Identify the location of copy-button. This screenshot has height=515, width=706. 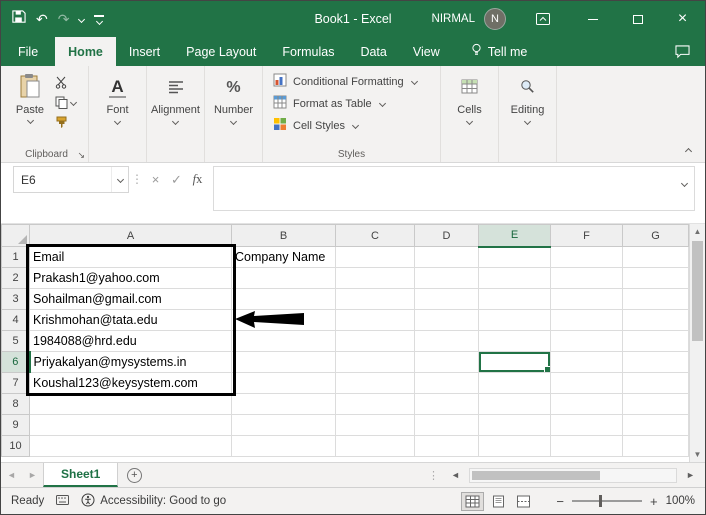
(66, 102).